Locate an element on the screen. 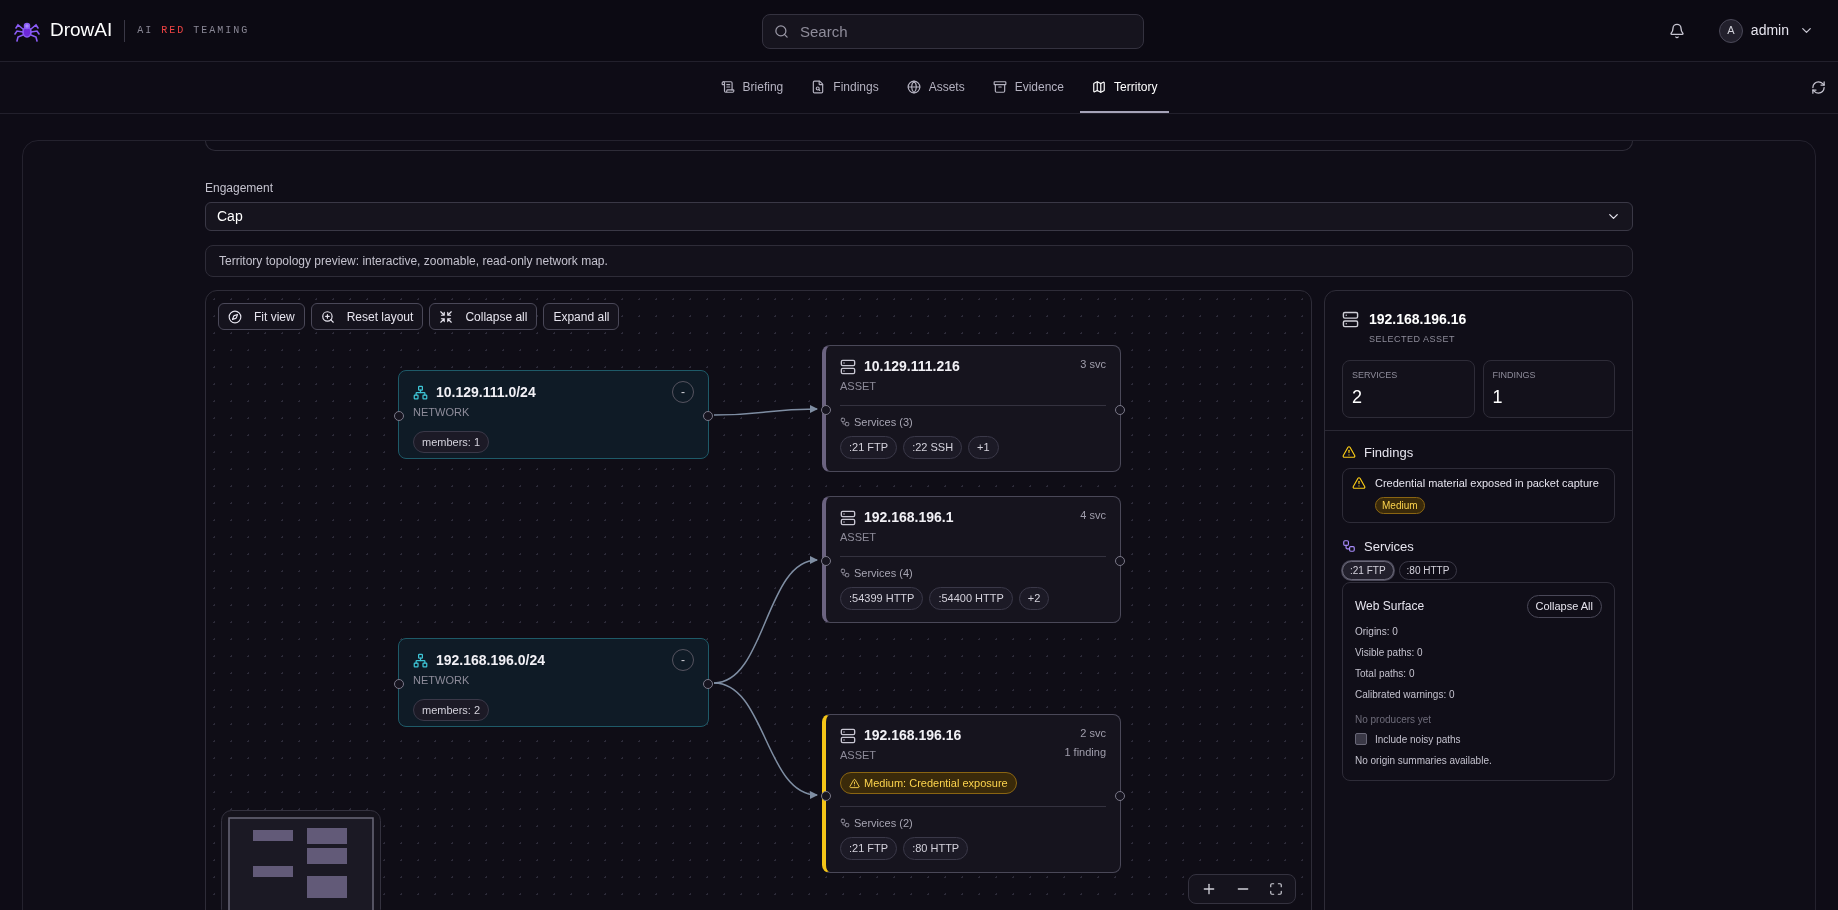 The image size is (1838, 910). asset-title: 192.168.196.16 is located at coordinates (1418, 319).